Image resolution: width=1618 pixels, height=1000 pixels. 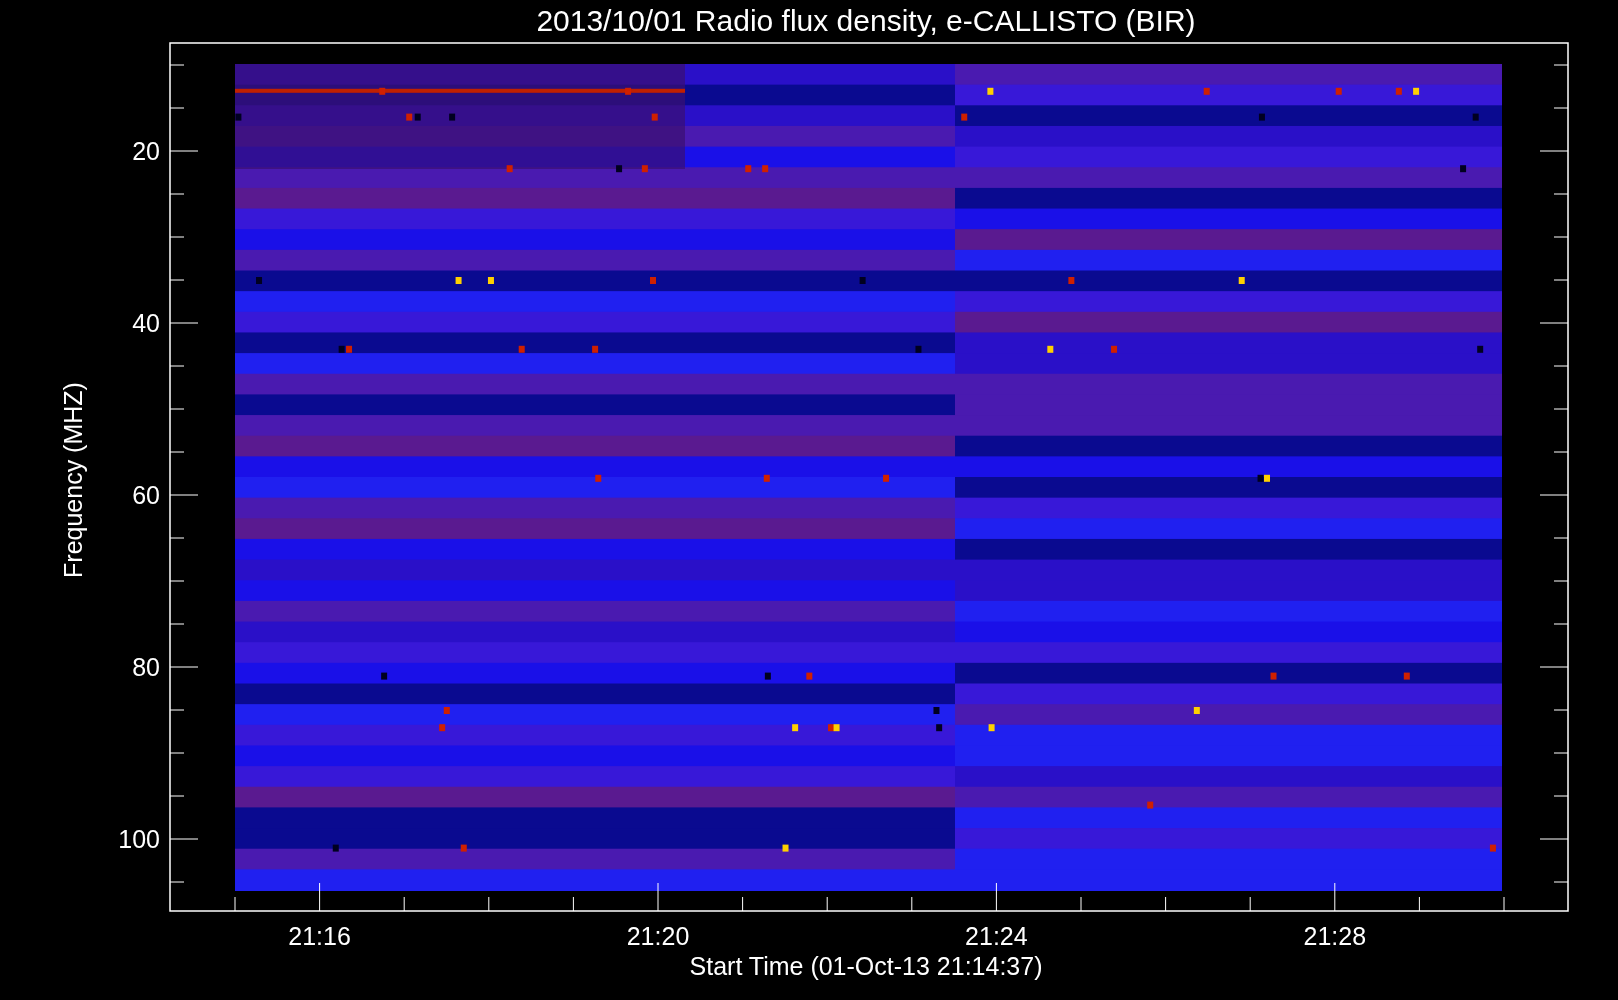 I want to click on x-tick-label: 21:20, so click(x=658, y=936).